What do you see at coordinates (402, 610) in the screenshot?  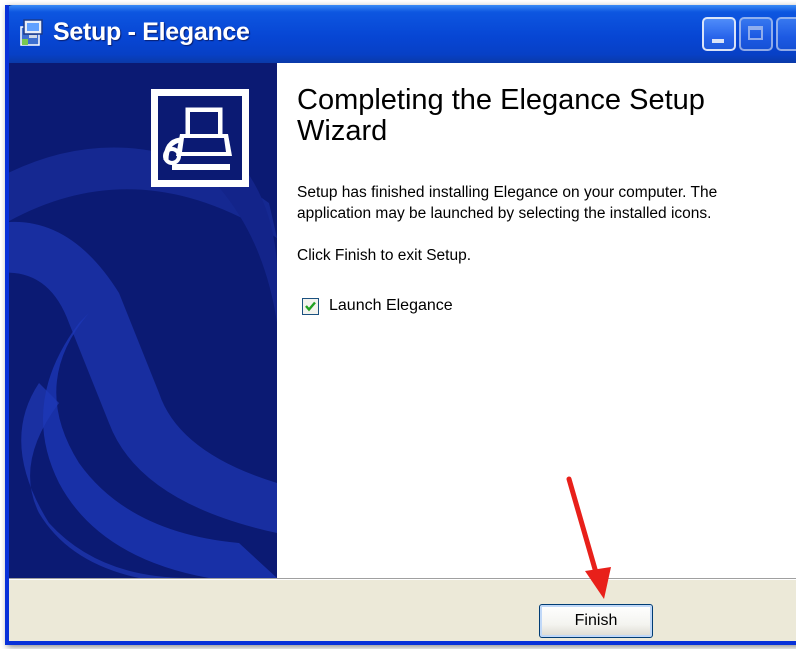 I see `wizard-footer: Finish` at bounding box center [402, 610].